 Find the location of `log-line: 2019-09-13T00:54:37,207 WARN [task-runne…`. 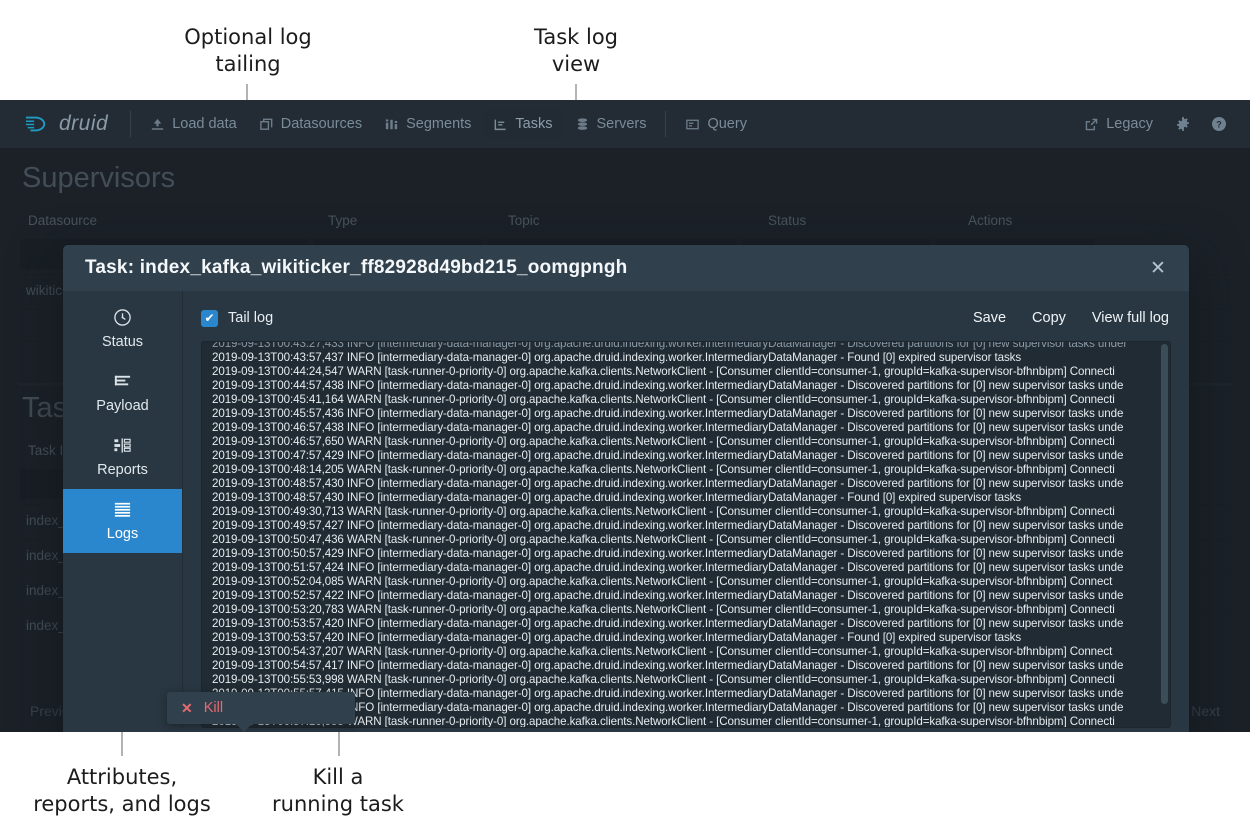

log-line: 2019-09-13T00:54:37,207 WARN [task-runne… is located at coordinates (662, 651).